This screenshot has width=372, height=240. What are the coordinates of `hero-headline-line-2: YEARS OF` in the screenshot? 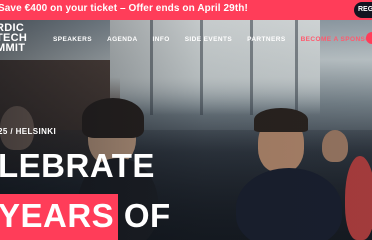 It's located at (85, 215).